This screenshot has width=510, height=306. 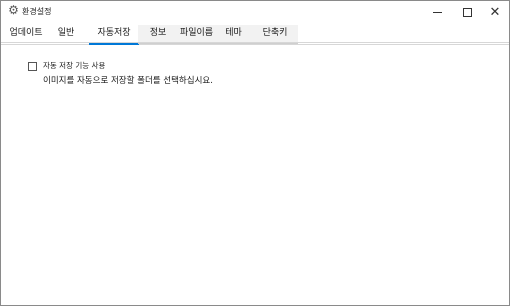 What do you see at coordinates (32, 66) in the screenshot?
I see `autosave-checkbox` at bounding box center [32, 66].